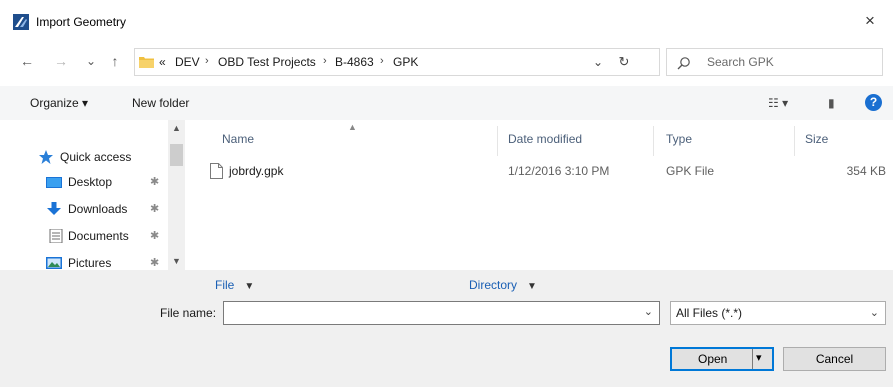  Describe the element at coordinates (870, 21) in the screenshot. I see `close-icon: ×` at that location.